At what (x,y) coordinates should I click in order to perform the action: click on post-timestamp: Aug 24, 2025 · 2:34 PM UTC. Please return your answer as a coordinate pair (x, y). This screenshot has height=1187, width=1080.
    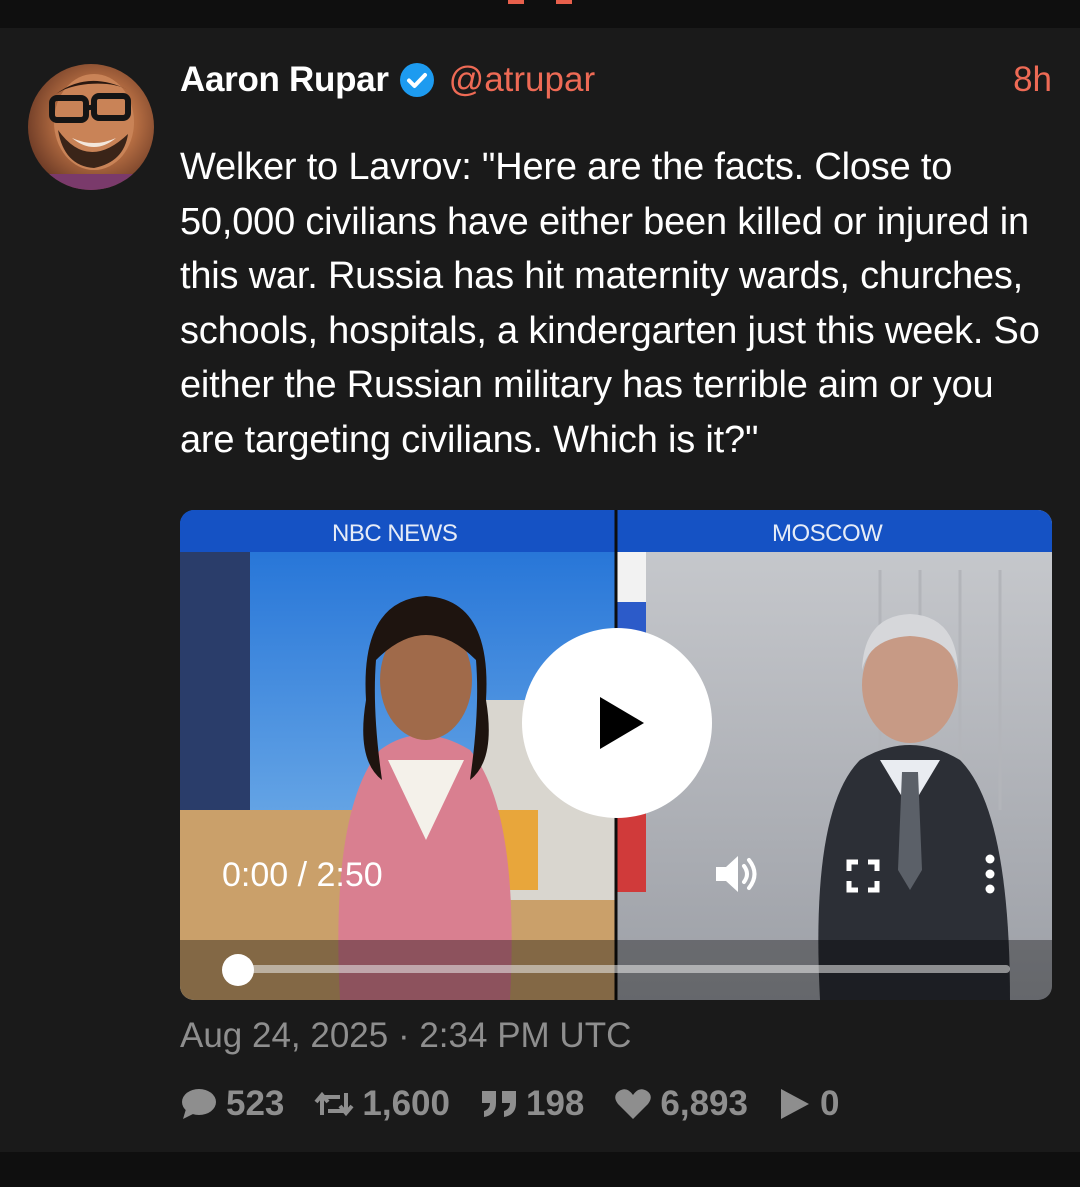
    Looking at the image, I should click on (405, 1036).